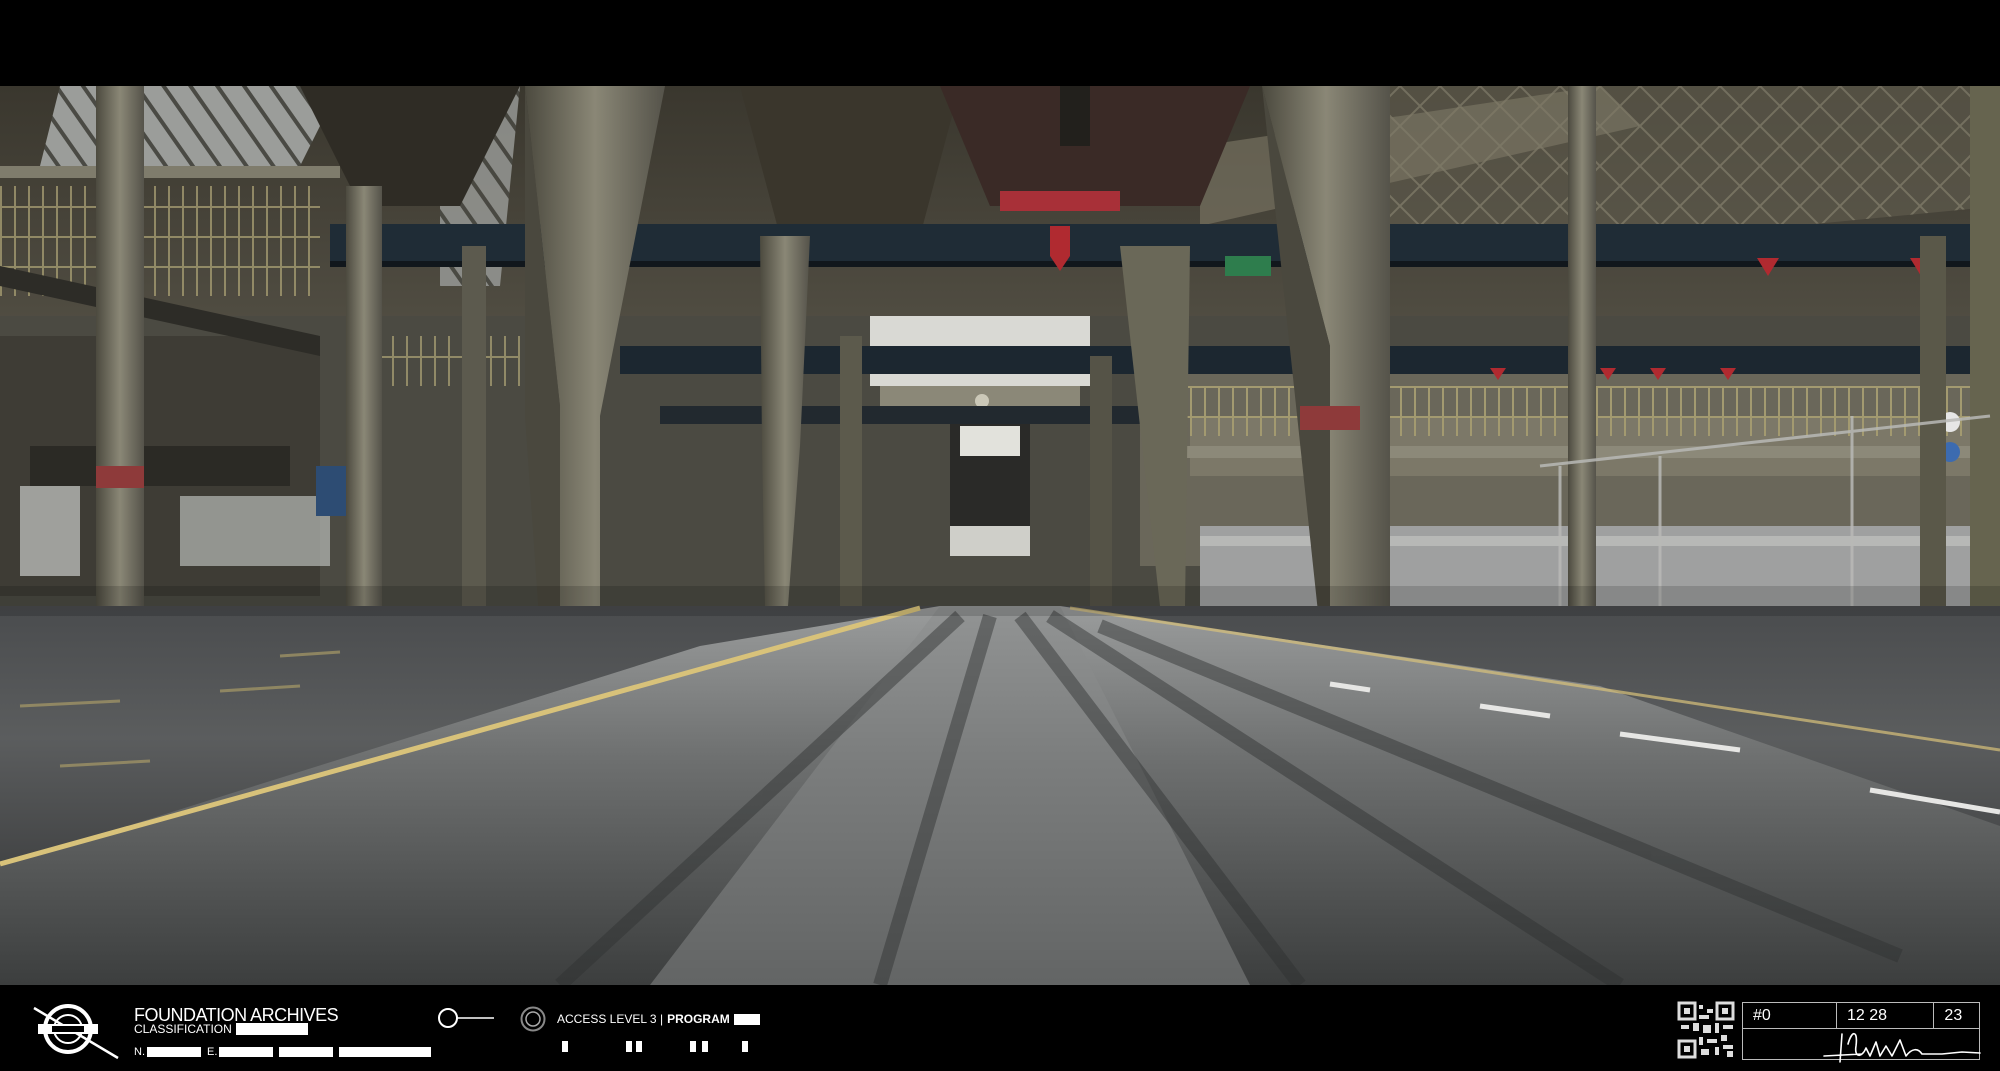 Image resolution: width=2000 pixels, height=1071 pixels. What do you see at coordinates (746, 1019) in the screenshot?
I see `program-redaction` at bounding box center [746, 1019].